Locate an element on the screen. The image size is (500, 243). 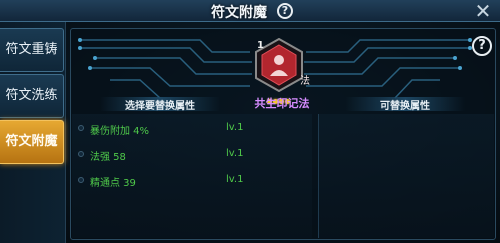
emblem-level: 1 is located at coordinates (260, 45).